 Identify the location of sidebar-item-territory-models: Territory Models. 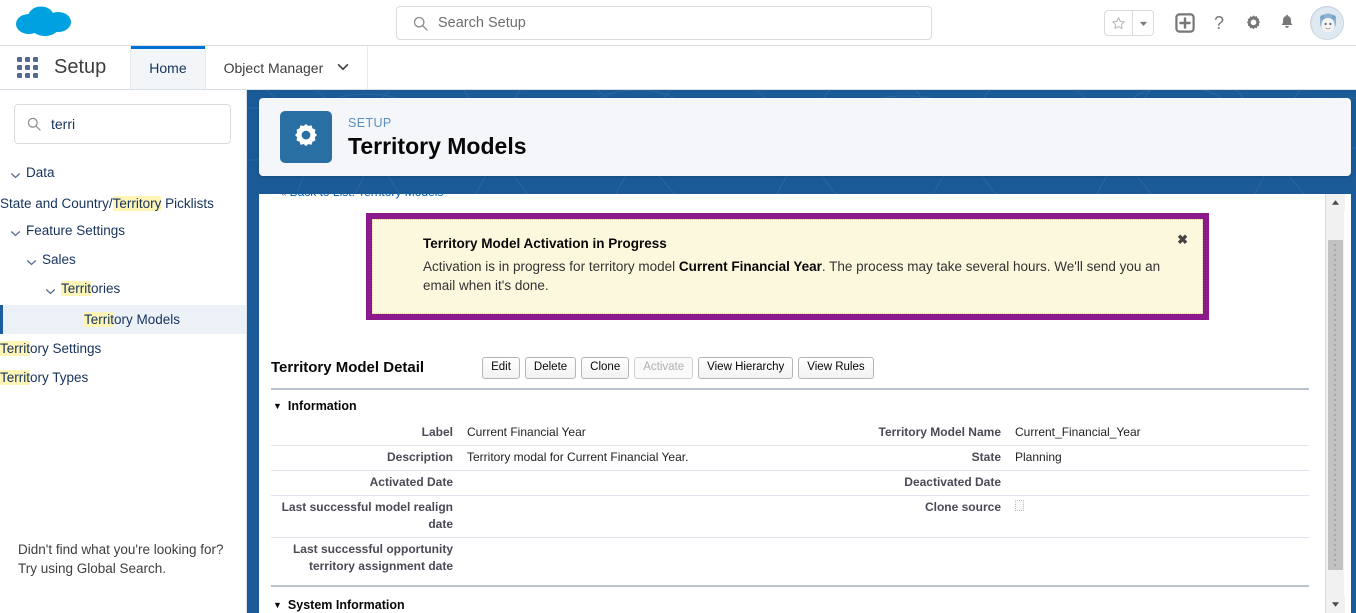
(123, 319).